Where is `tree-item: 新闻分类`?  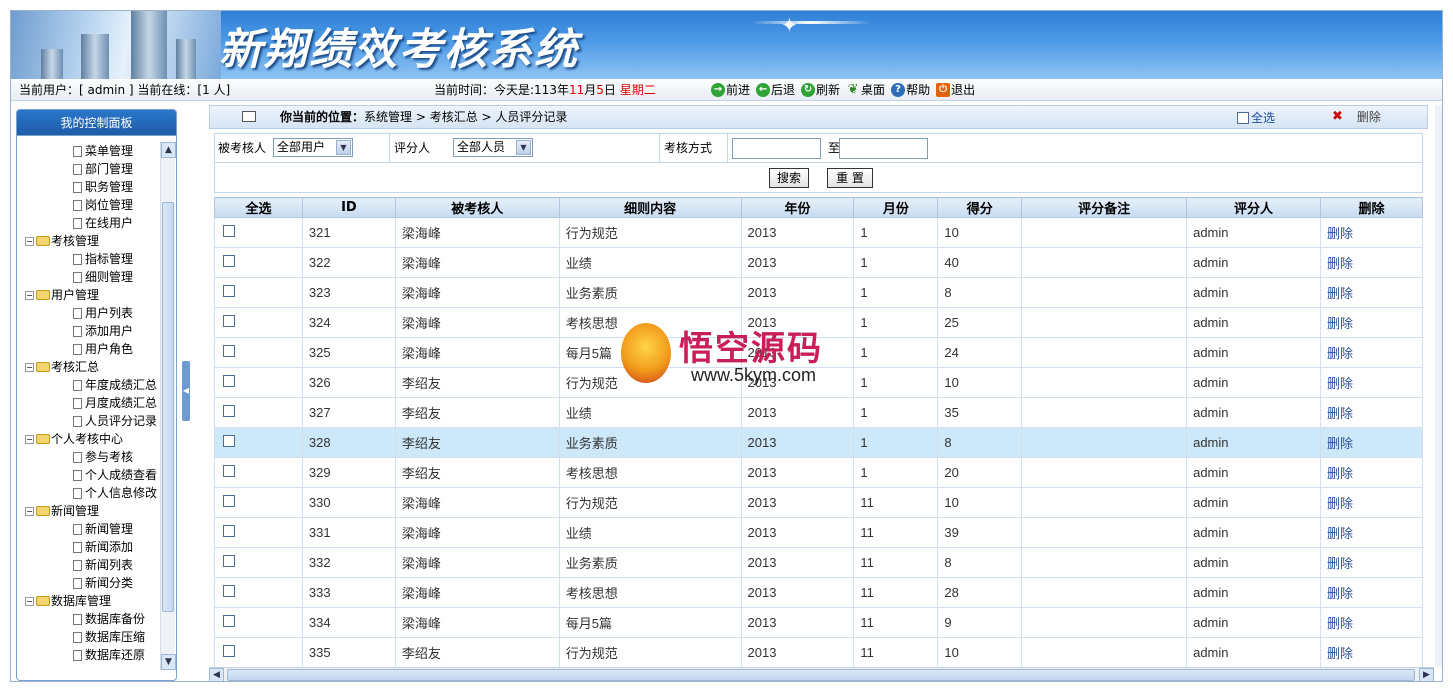 tree-item: 新闻分类 is located at coordinates (95, 583).